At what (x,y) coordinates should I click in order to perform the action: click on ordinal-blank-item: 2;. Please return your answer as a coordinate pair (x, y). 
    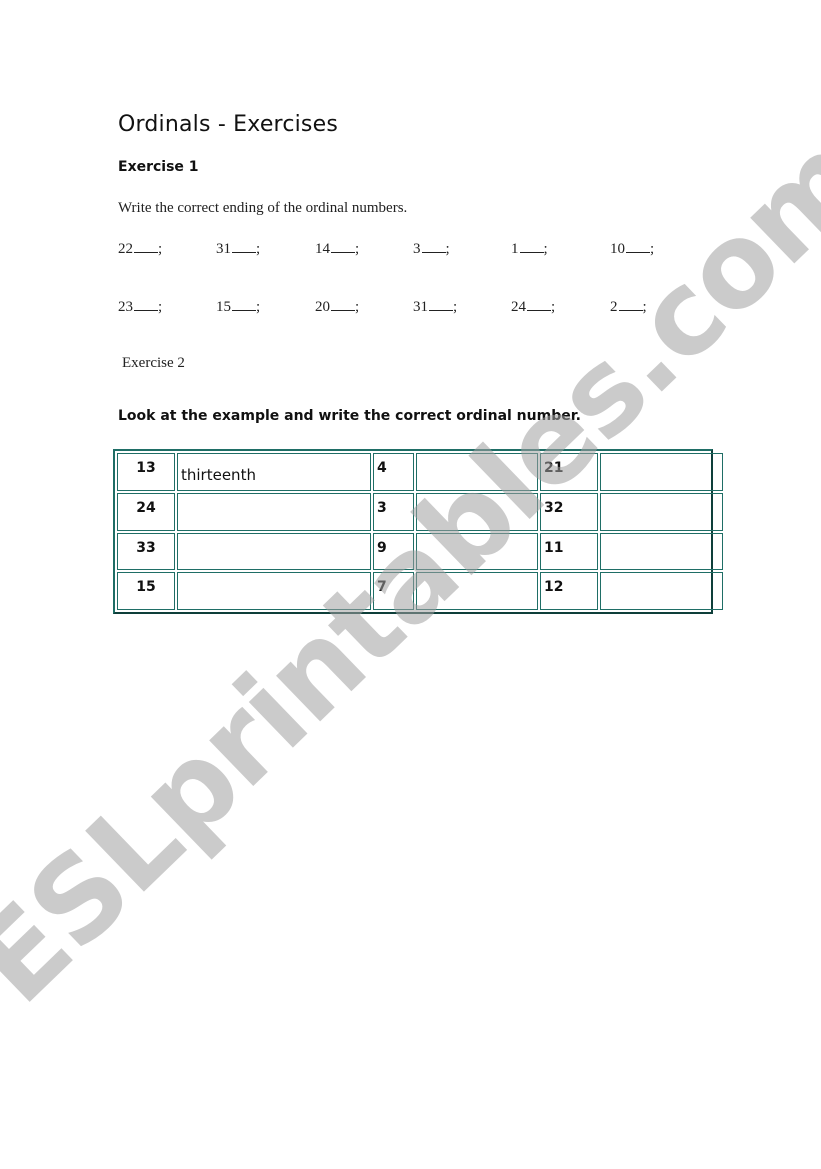
    Looking at the image, I should click on (628, 306).